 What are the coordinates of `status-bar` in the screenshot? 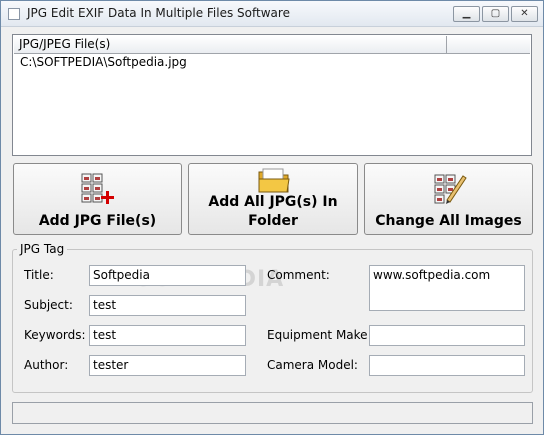 It's located at (272, 413).